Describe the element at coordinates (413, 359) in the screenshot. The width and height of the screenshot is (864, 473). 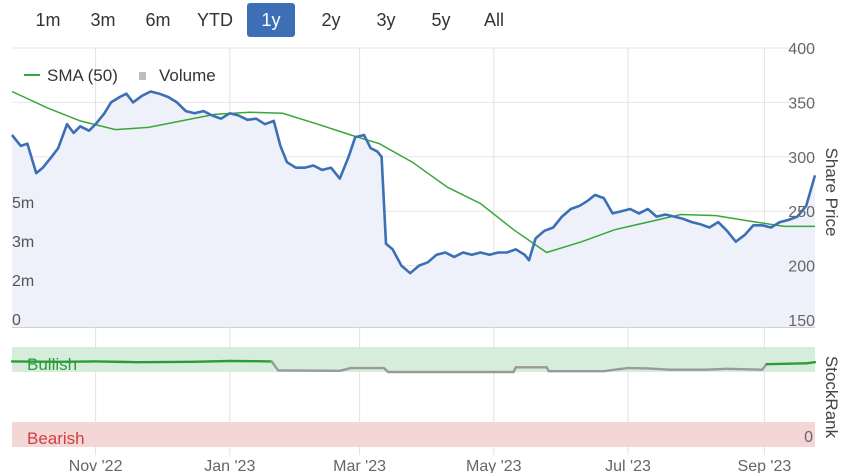
I see `bullish-band` at that location.